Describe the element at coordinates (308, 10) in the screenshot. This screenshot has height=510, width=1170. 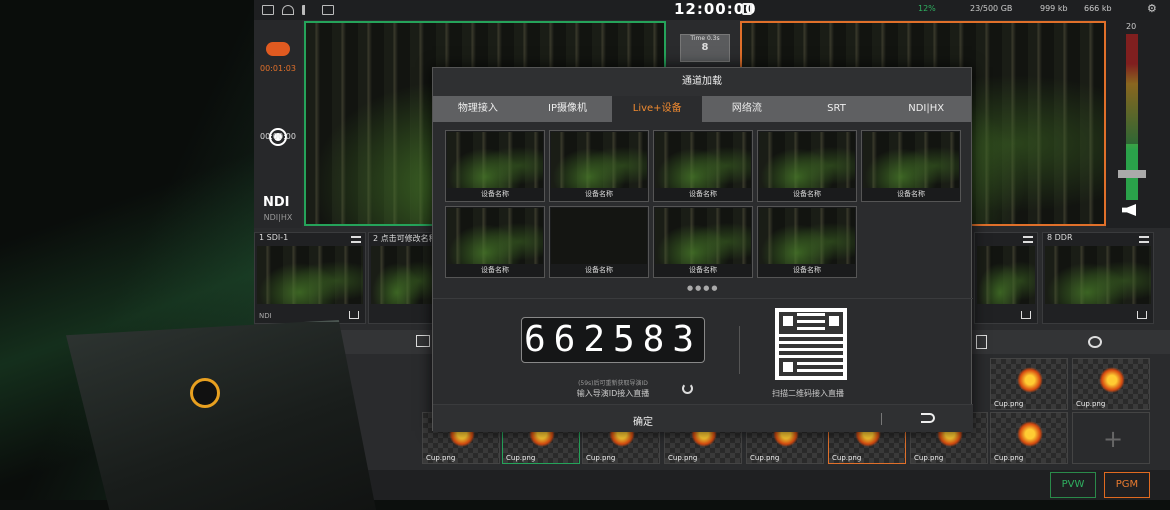
I see `signal-icon` at that location.